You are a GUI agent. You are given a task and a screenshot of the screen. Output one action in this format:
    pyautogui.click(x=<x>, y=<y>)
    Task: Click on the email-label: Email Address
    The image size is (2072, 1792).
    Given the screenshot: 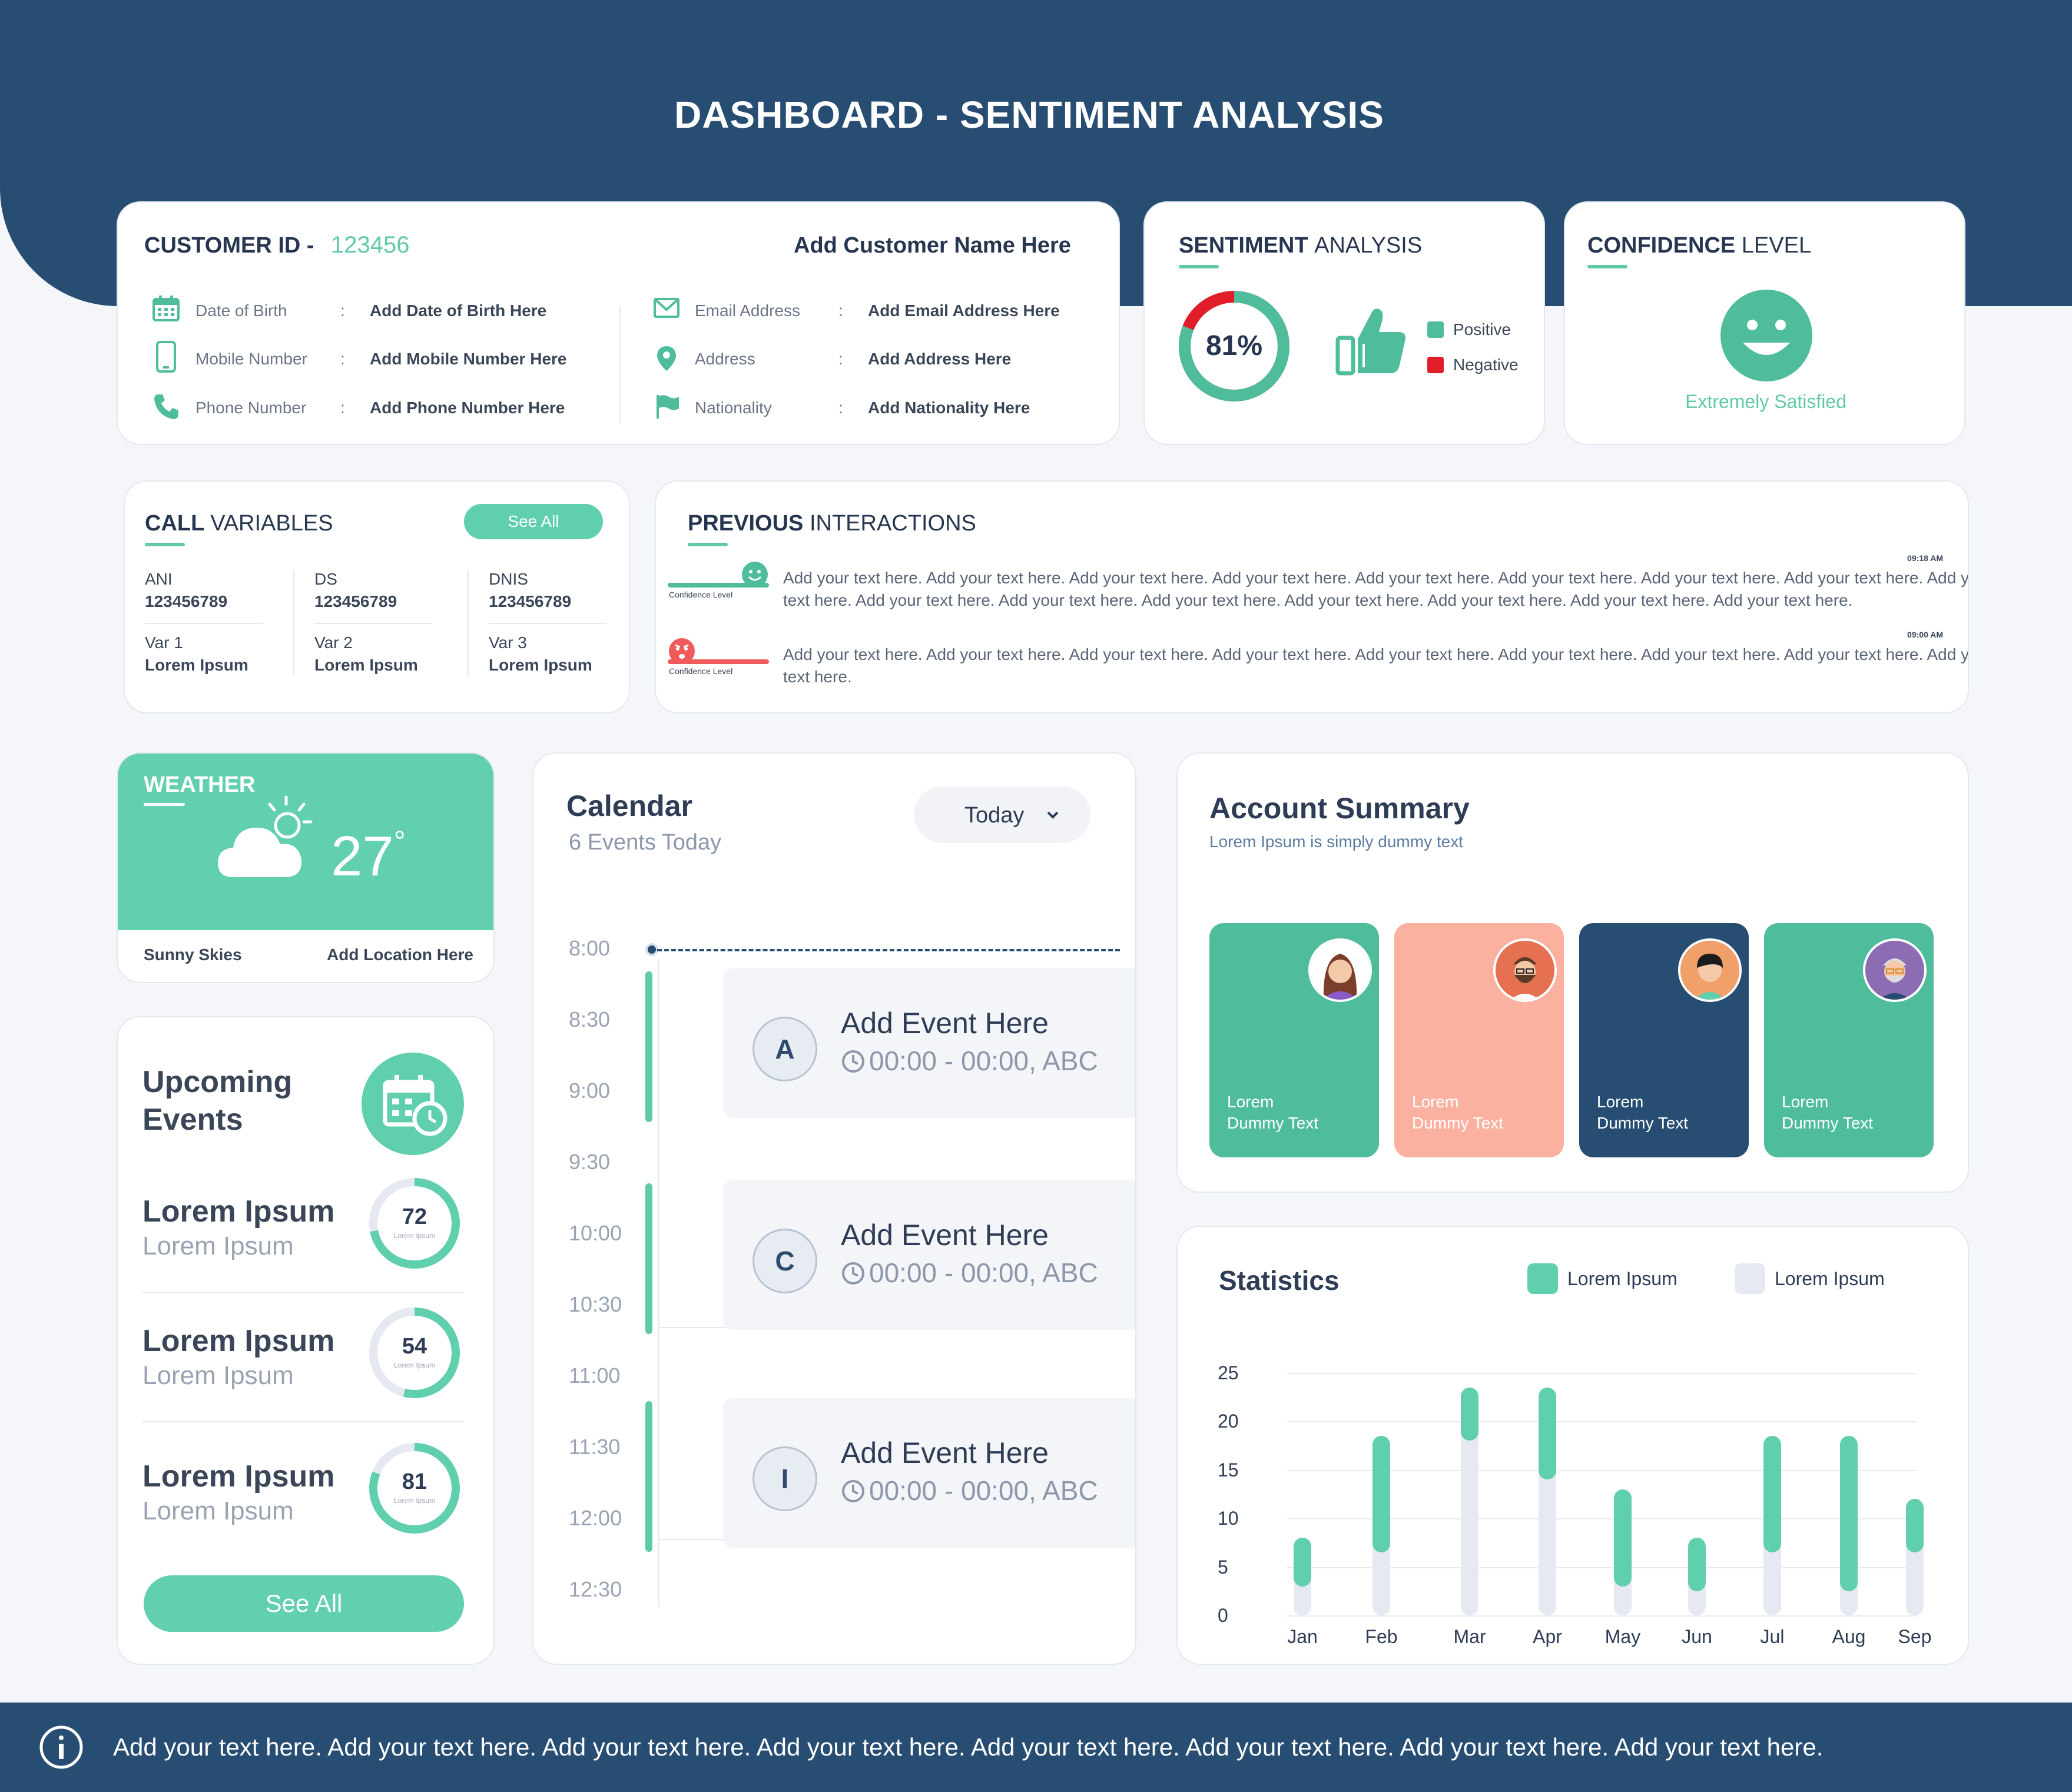 What is the action you would take?
    pyautogui.click(x=748, y=310)
    